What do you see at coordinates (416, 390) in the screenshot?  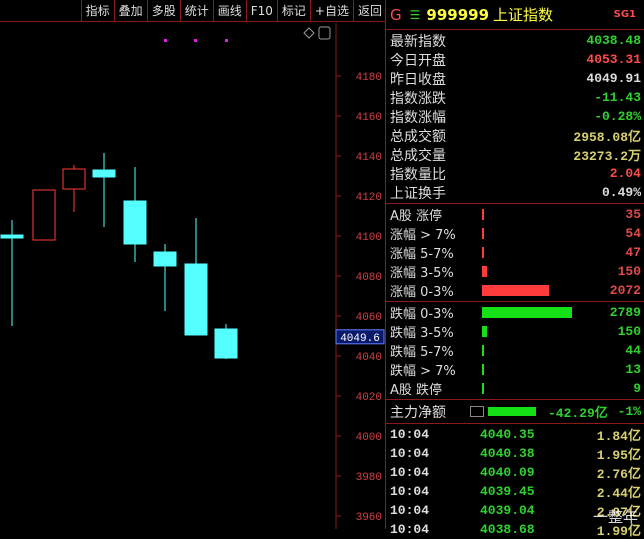 I see `dist-label: A股 跌停` at bounding box center [416, 390].